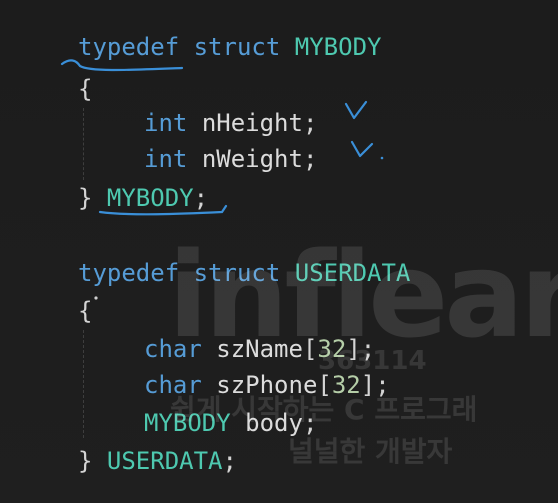  I want to click on member-name: szPhone, so click(267, 385).